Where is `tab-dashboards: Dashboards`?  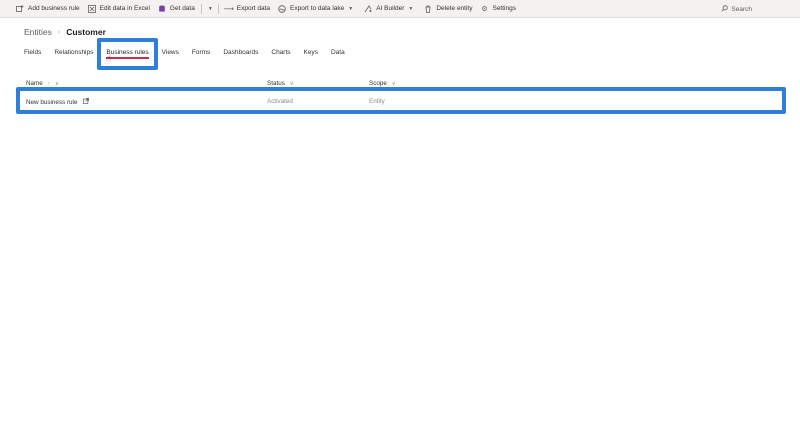
tab-dashboards: Dashboards is located at coordinates (240, 52).